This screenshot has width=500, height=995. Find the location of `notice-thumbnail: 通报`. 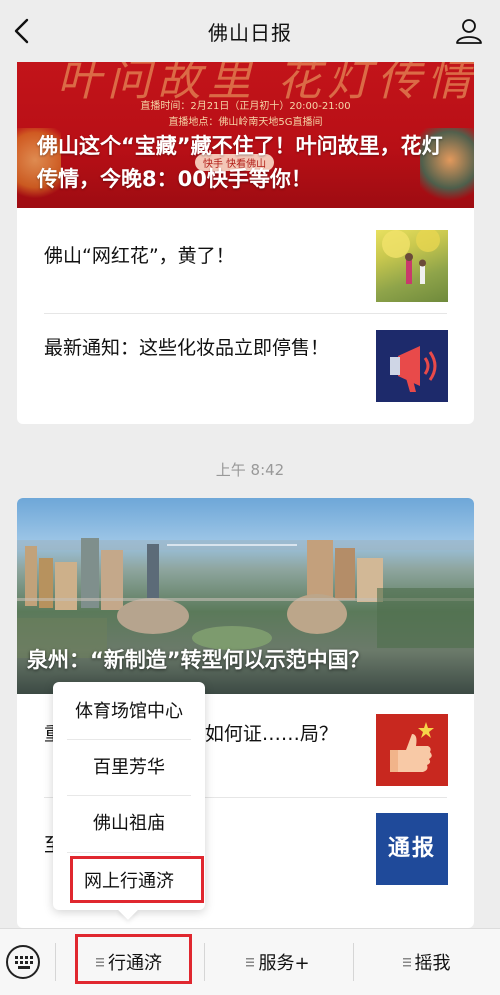

notice-thumbnail: 通报 is located at coordinates (412, 849).